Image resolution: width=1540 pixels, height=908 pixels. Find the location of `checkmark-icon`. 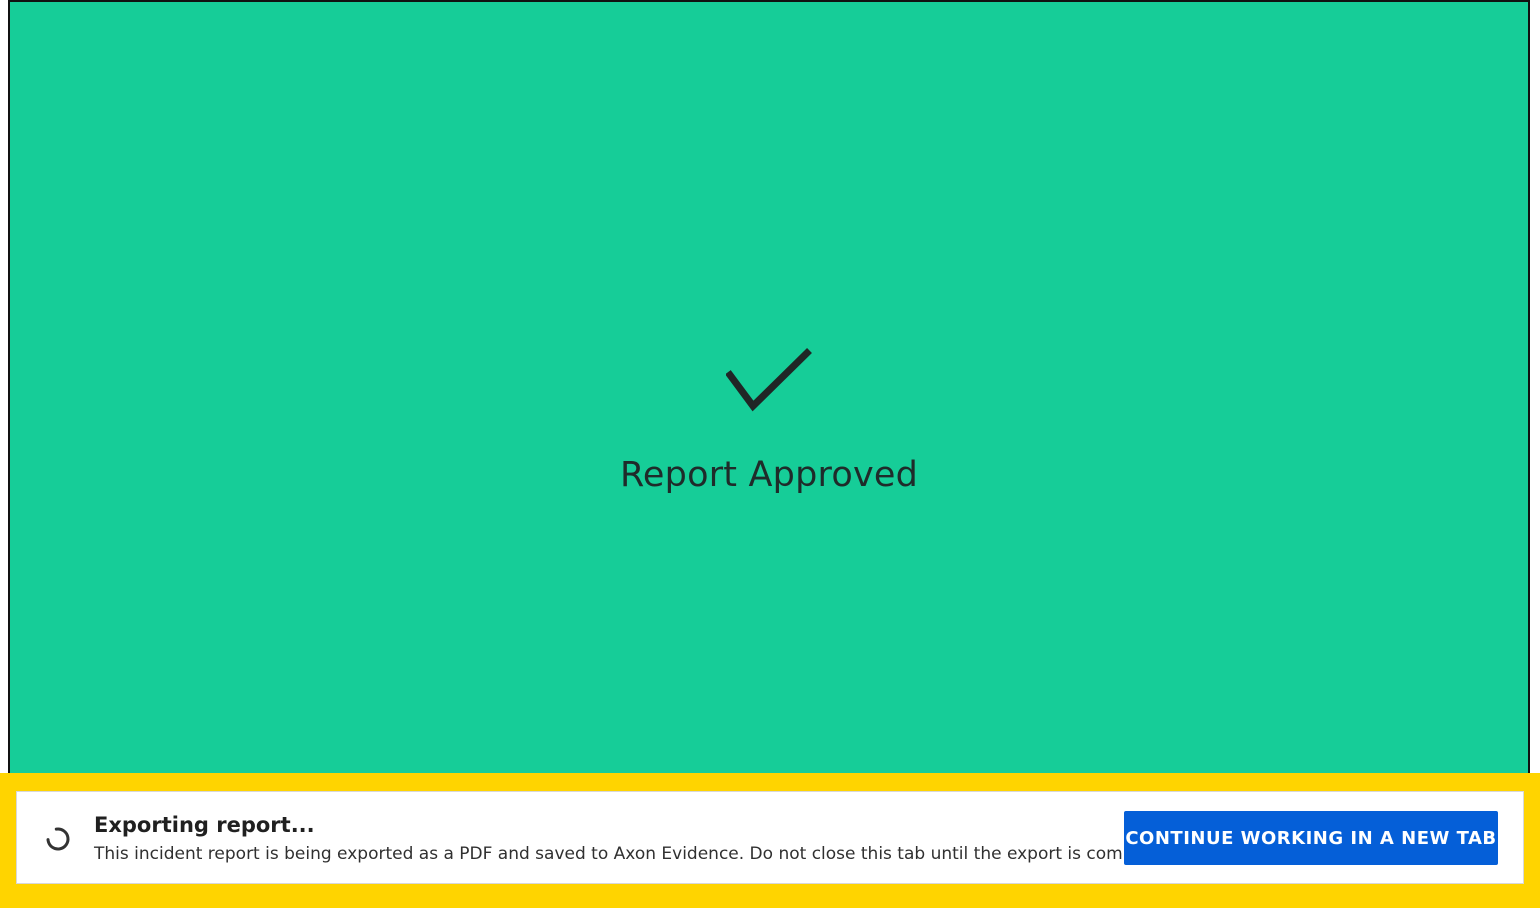

checkmark-icon is located at coordinates (769, 380).